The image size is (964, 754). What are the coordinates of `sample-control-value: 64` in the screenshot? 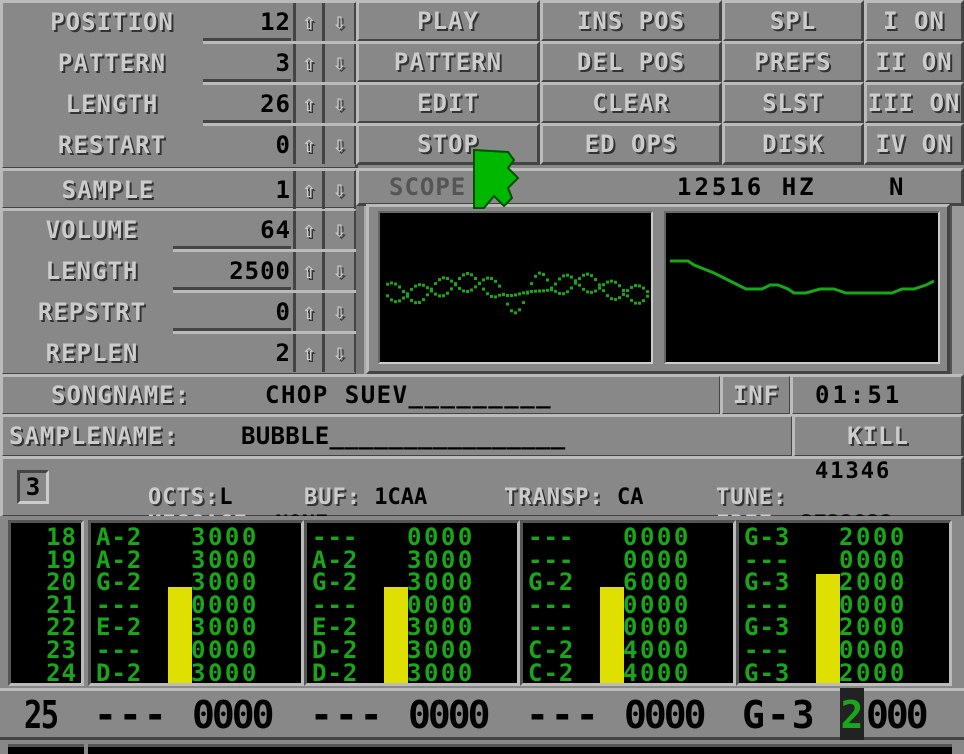 It's located at (232, 230).